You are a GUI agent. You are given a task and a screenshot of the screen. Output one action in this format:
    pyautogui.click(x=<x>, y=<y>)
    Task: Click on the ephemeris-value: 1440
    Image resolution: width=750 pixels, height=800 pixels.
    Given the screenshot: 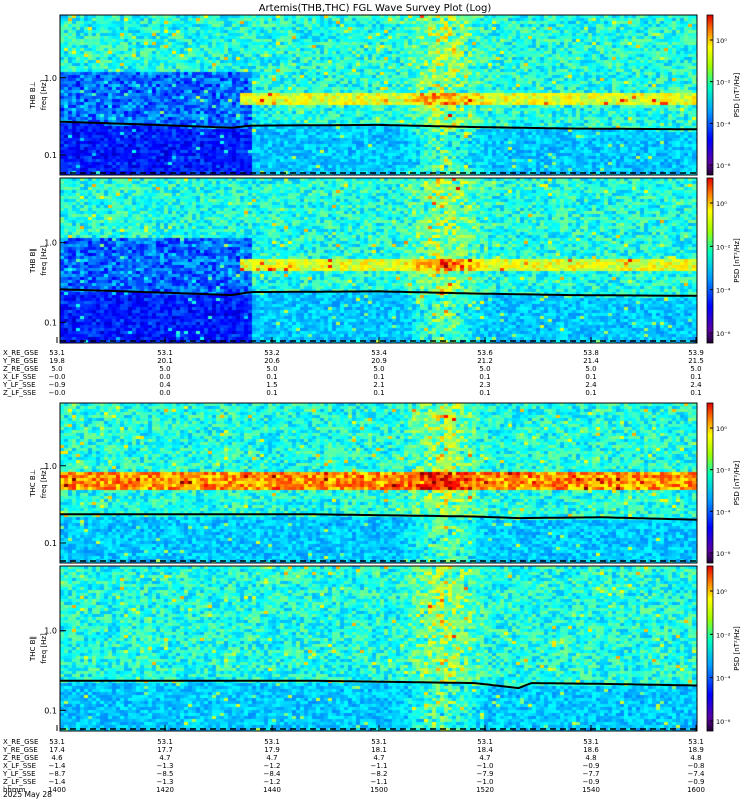 What is the action you would take?
    pyautogui.click(x=272, y=790)
    